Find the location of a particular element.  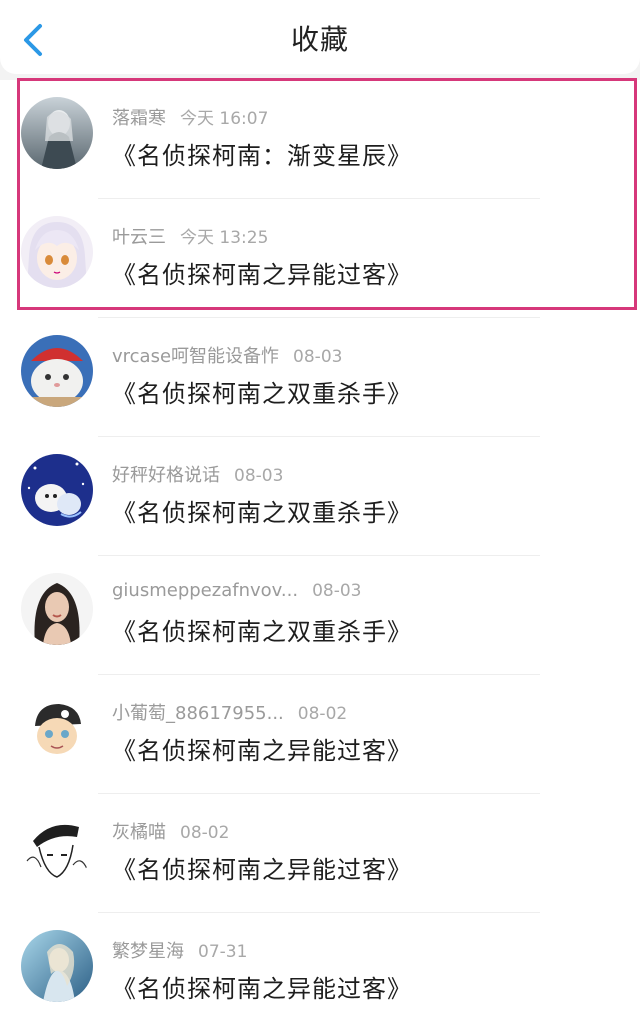

username: 落霜寒 is located at coordinates (139, 118).